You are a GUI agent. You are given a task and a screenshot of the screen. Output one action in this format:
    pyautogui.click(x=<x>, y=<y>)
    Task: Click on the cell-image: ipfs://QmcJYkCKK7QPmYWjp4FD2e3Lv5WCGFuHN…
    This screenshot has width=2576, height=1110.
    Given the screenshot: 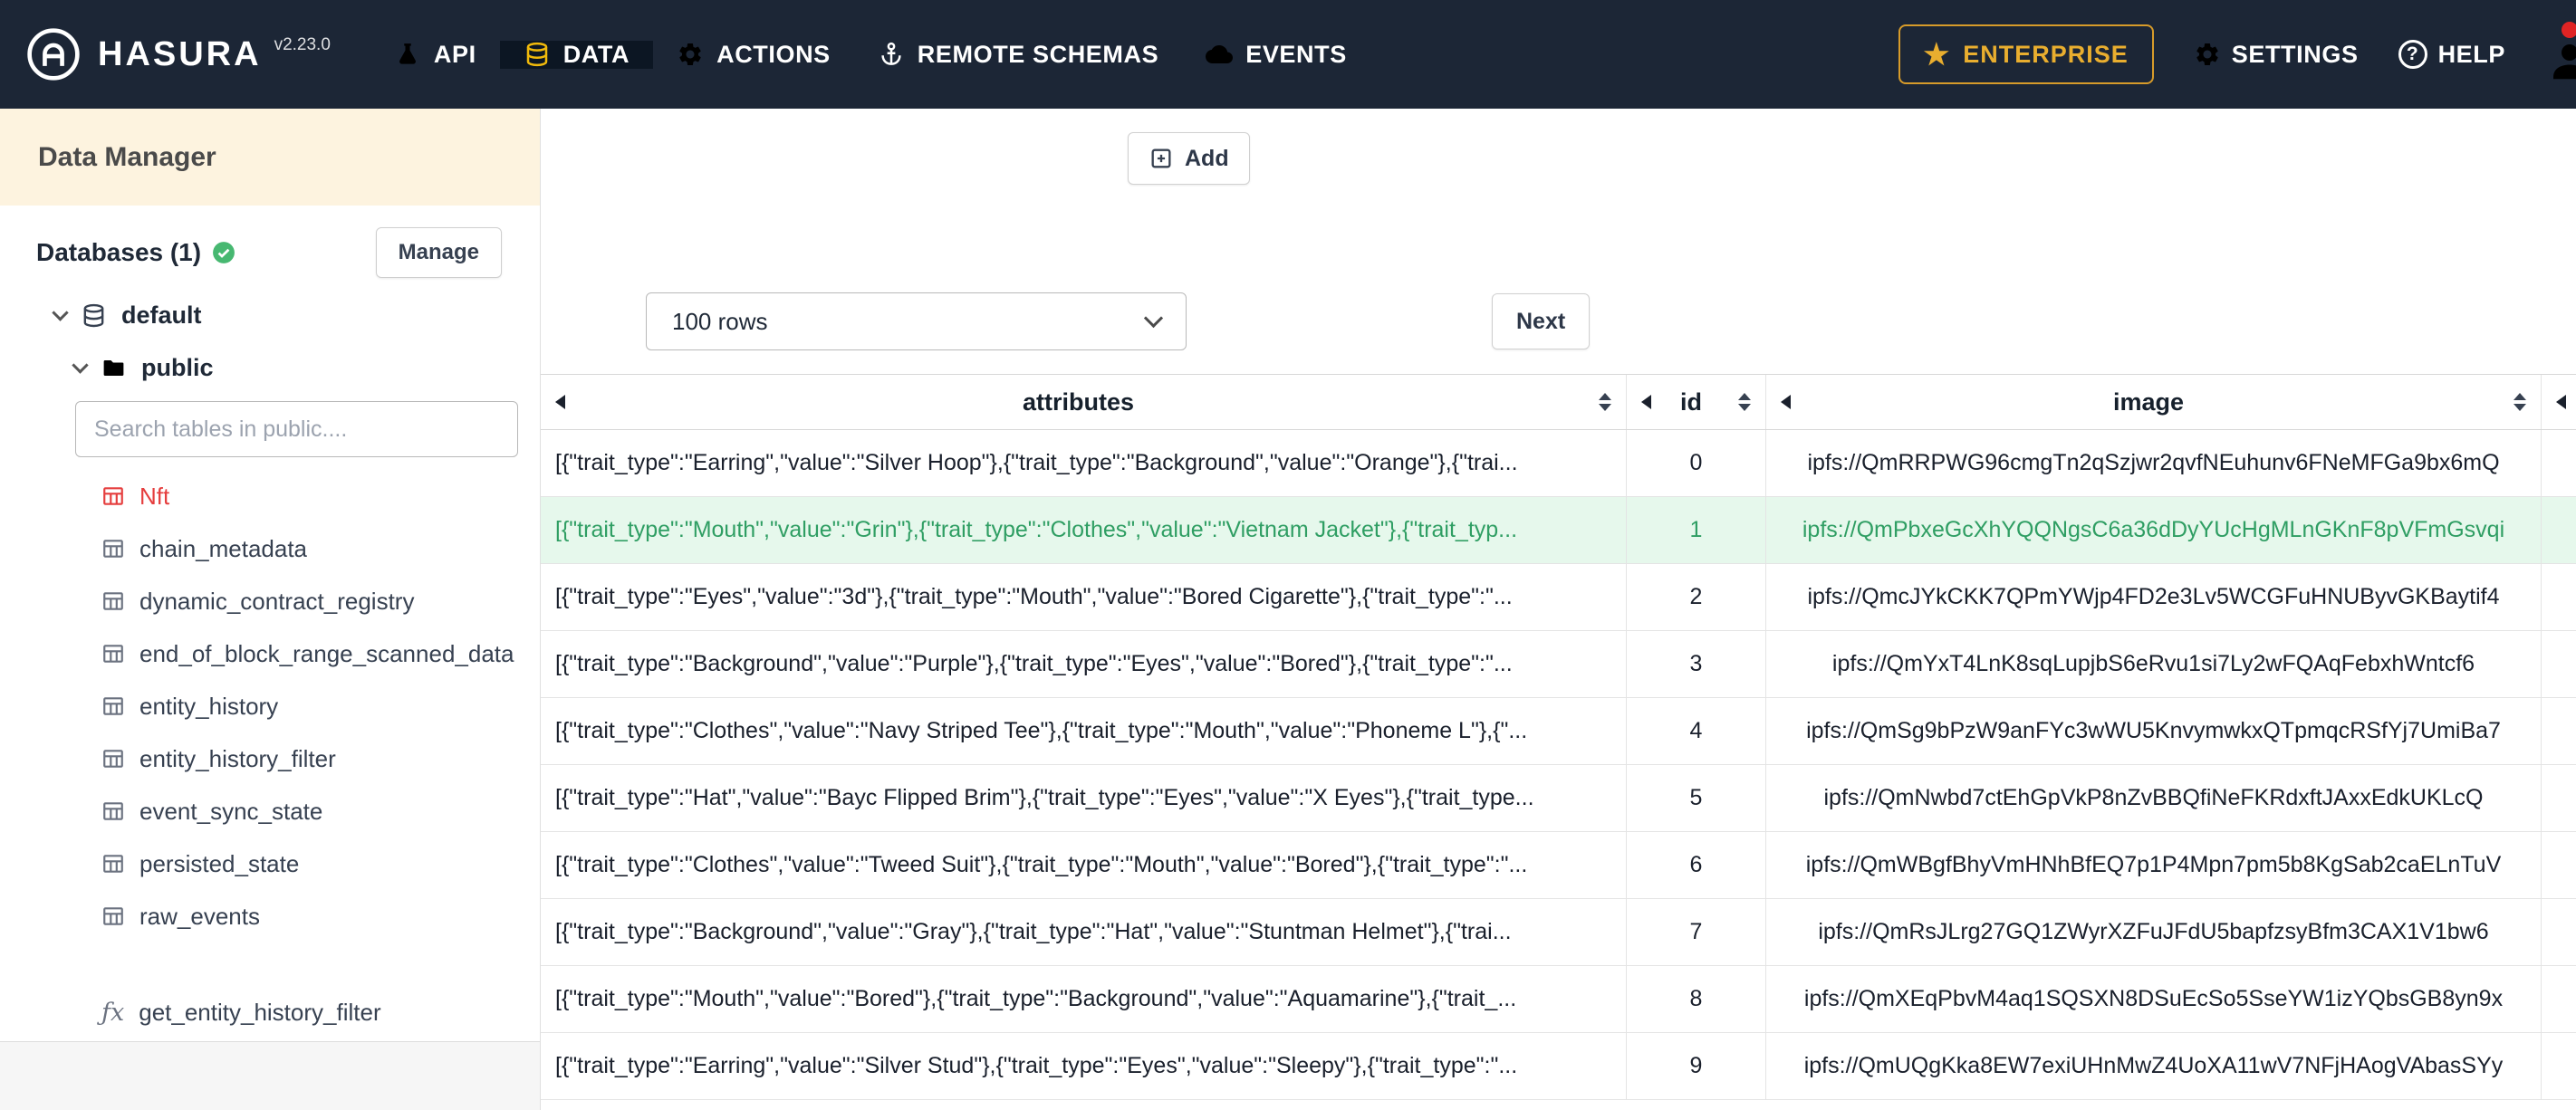 What is the action you would take?
    pyautogui.click(x=2154, y=597)
    